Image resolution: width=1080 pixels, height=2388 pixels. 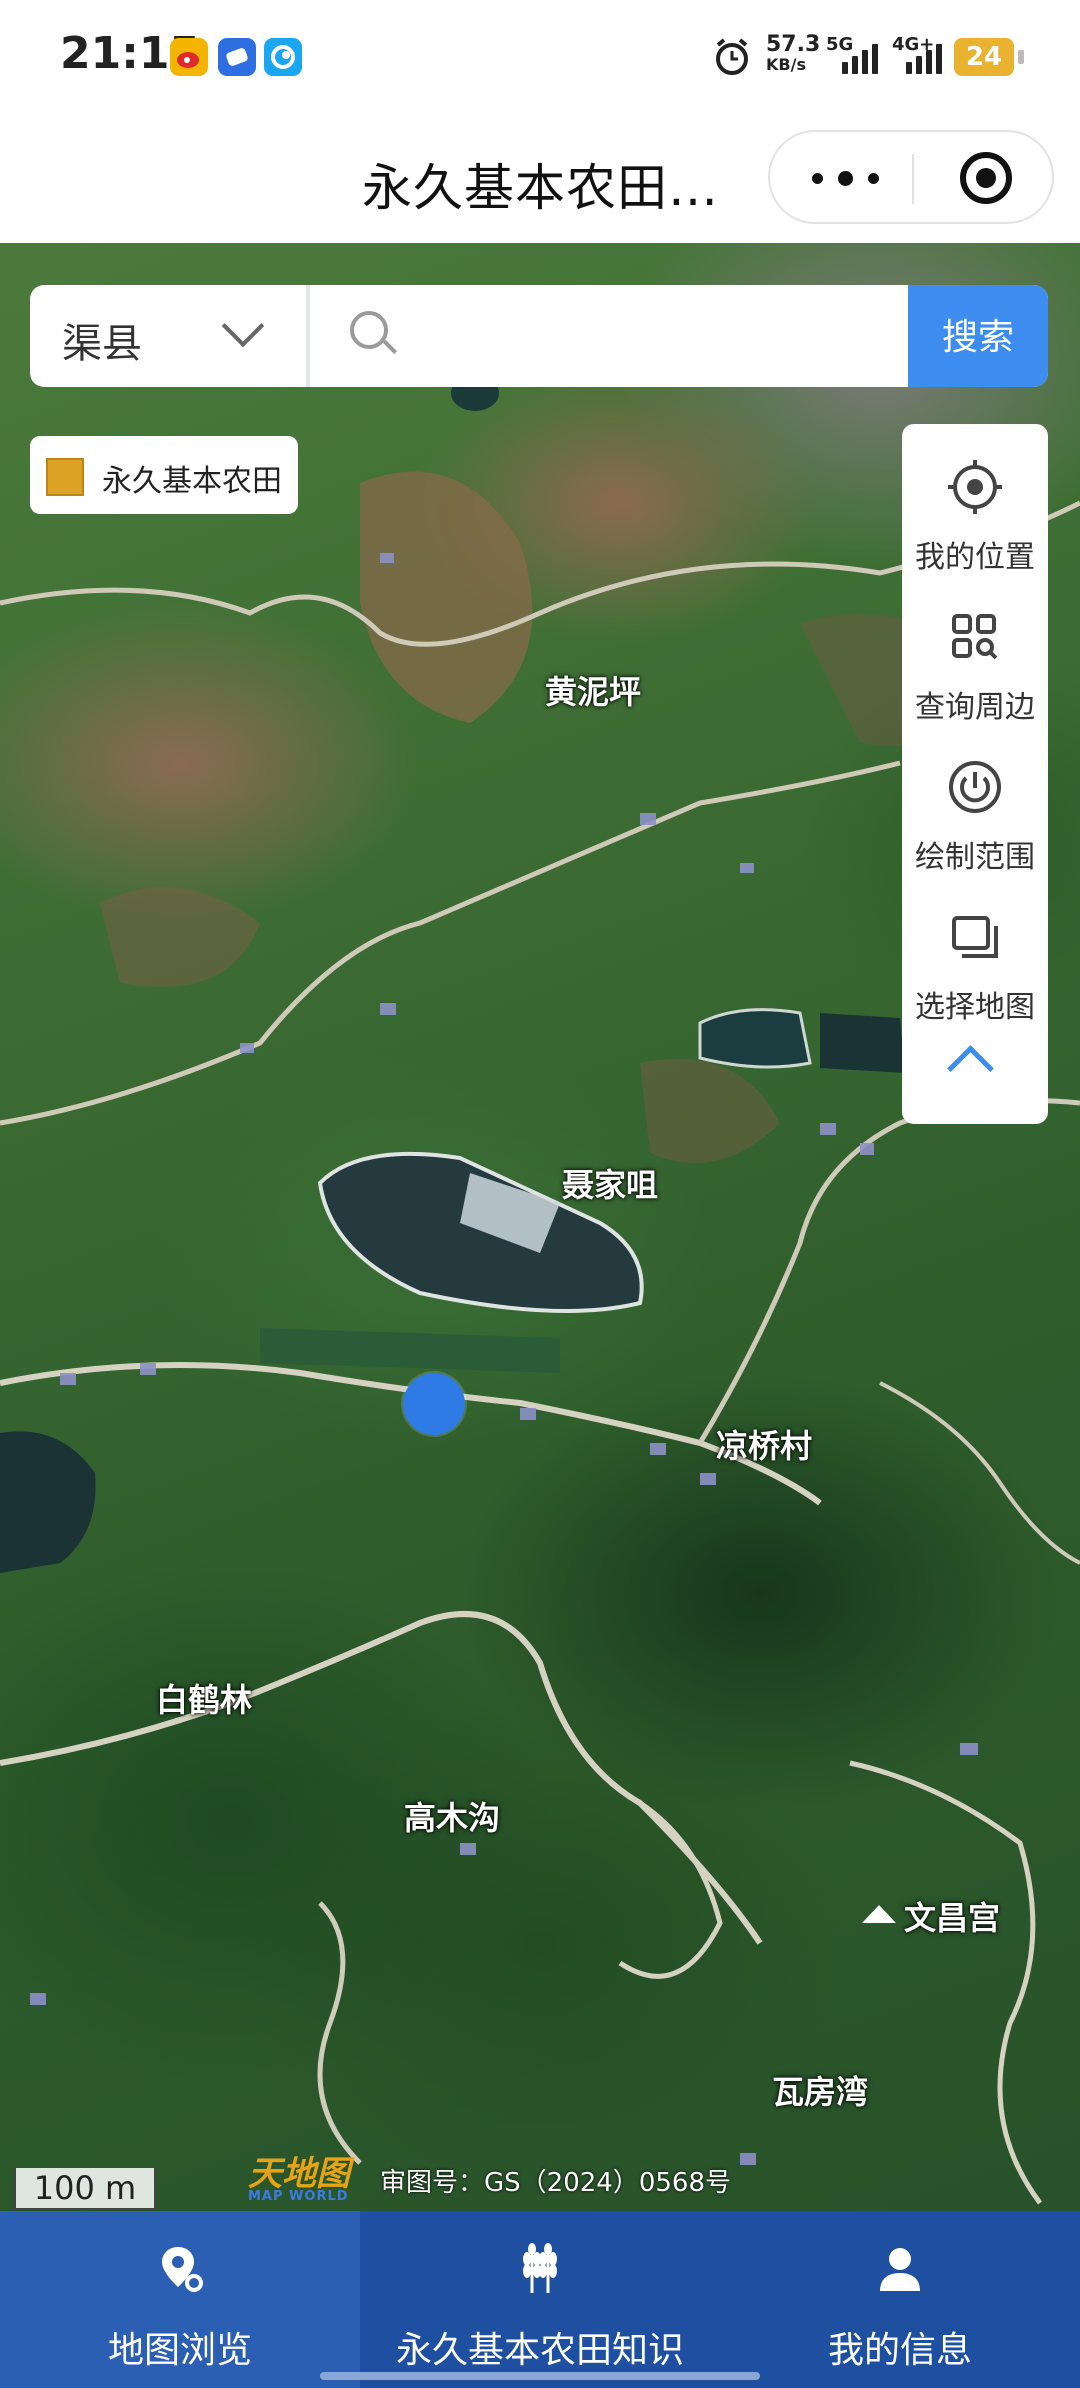 What do you see at coordinates (989, 57) in the screenshot?
I see `battery-indicator: 24` at bounding box center [989, 57].